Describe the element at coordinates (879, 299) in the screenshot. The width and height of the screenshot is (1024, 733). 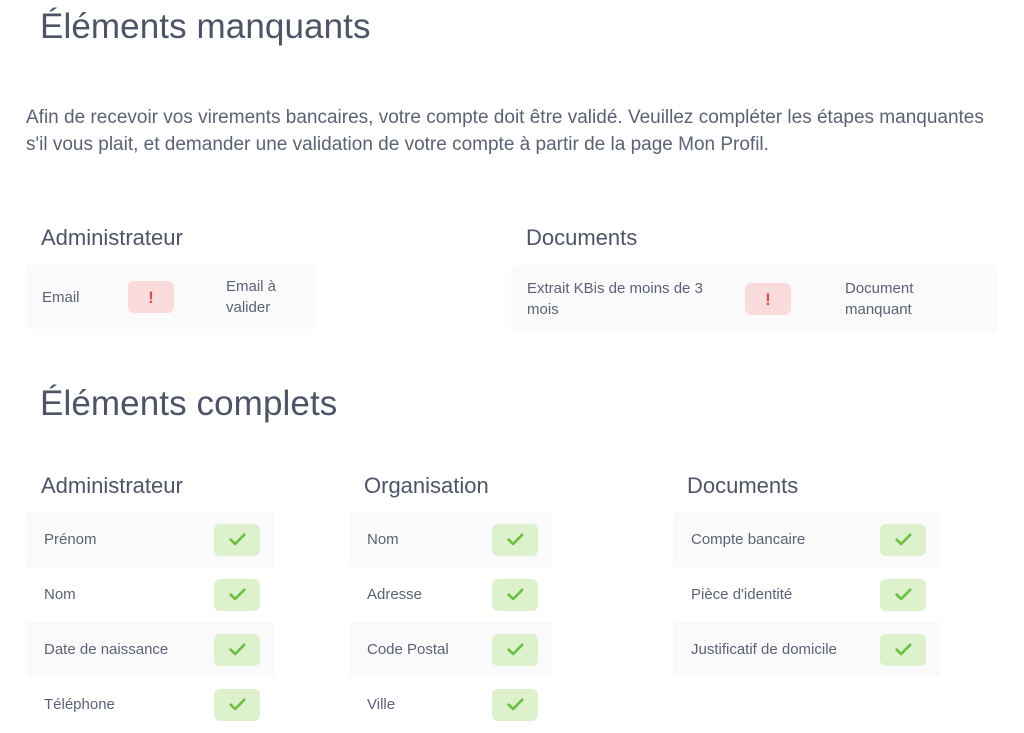
I see `row-status: Document manquant` at that location.